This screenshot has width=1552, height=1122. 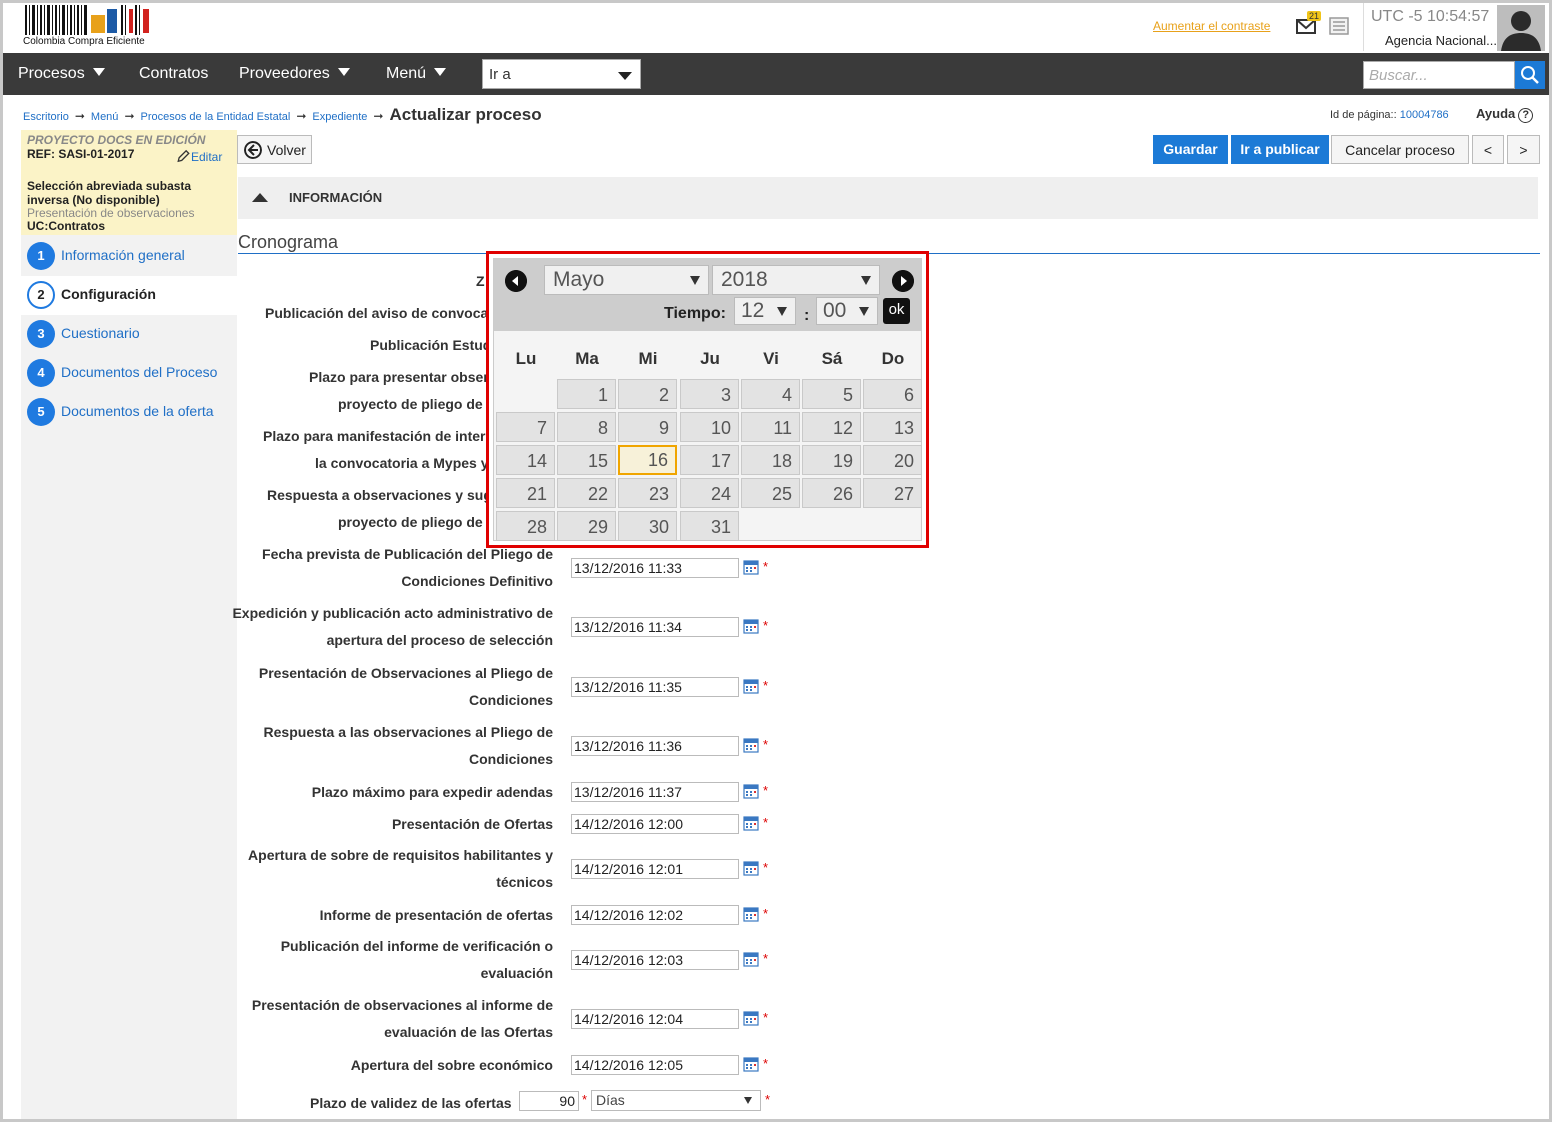 What do you see at coordinates (1521, 28) in the screenshot?
I see `avatar` at bounding box center [1521, 28].